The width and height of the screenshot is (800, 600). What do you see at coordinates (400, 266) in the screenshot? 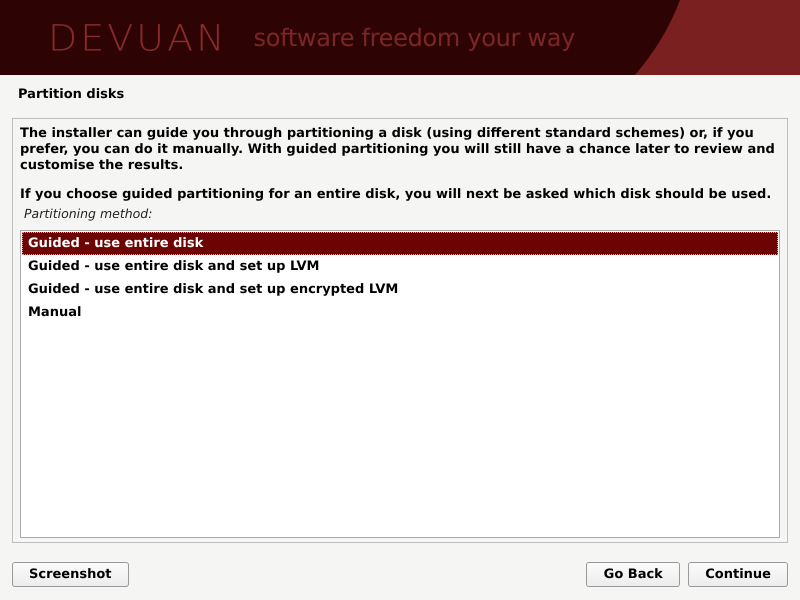
I see `list-item: Guided - use entire disk and set up LVM` at bounding box center [400, 266].